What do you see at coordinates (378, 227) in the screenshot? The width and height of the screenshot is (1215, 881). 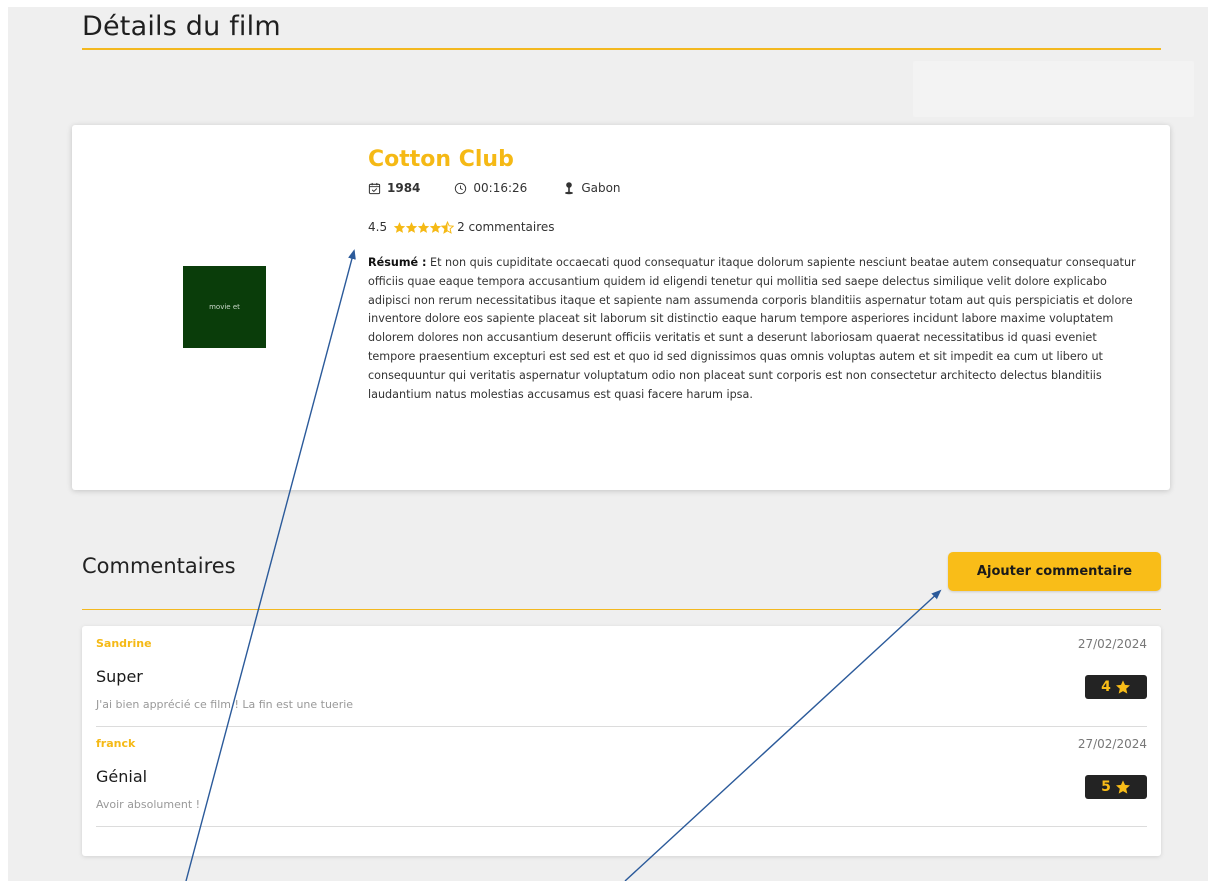 I see `rating-value: 4.5` at bounding box center [378, 227].